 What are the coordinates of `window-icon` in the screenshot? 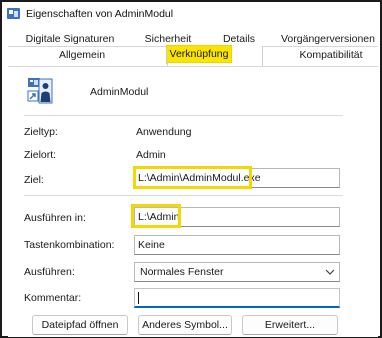 It's located at (13, 13).